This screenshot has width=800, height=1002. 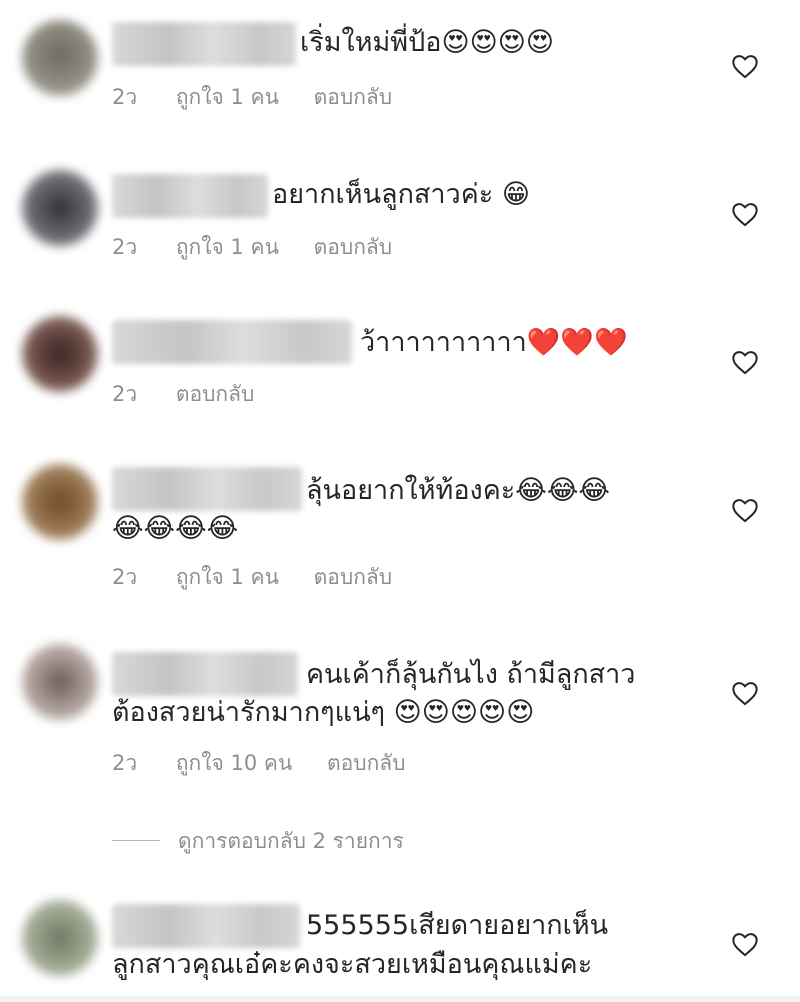 I want to click on comment-text: ลุ้นอยากให้ท้องคะ😂😂😂, so click(x=458, y=490).